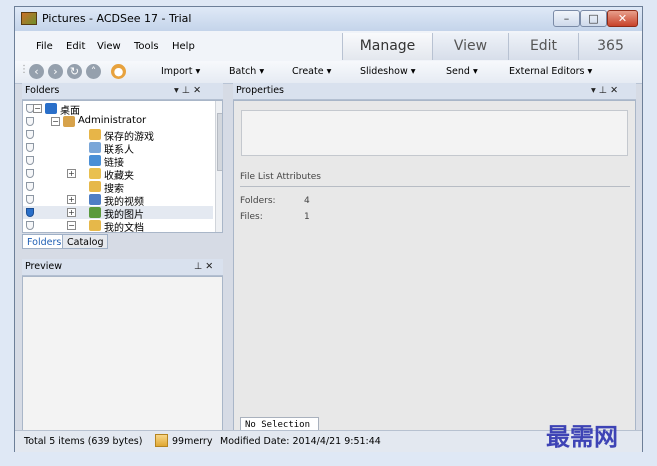 This screenshot has height=466, width=657. Describe the element at coordinates (300, 441) in the screenshot. I see `status-modified: Modified Date: 2014/4/21 9:51:44` at that location.